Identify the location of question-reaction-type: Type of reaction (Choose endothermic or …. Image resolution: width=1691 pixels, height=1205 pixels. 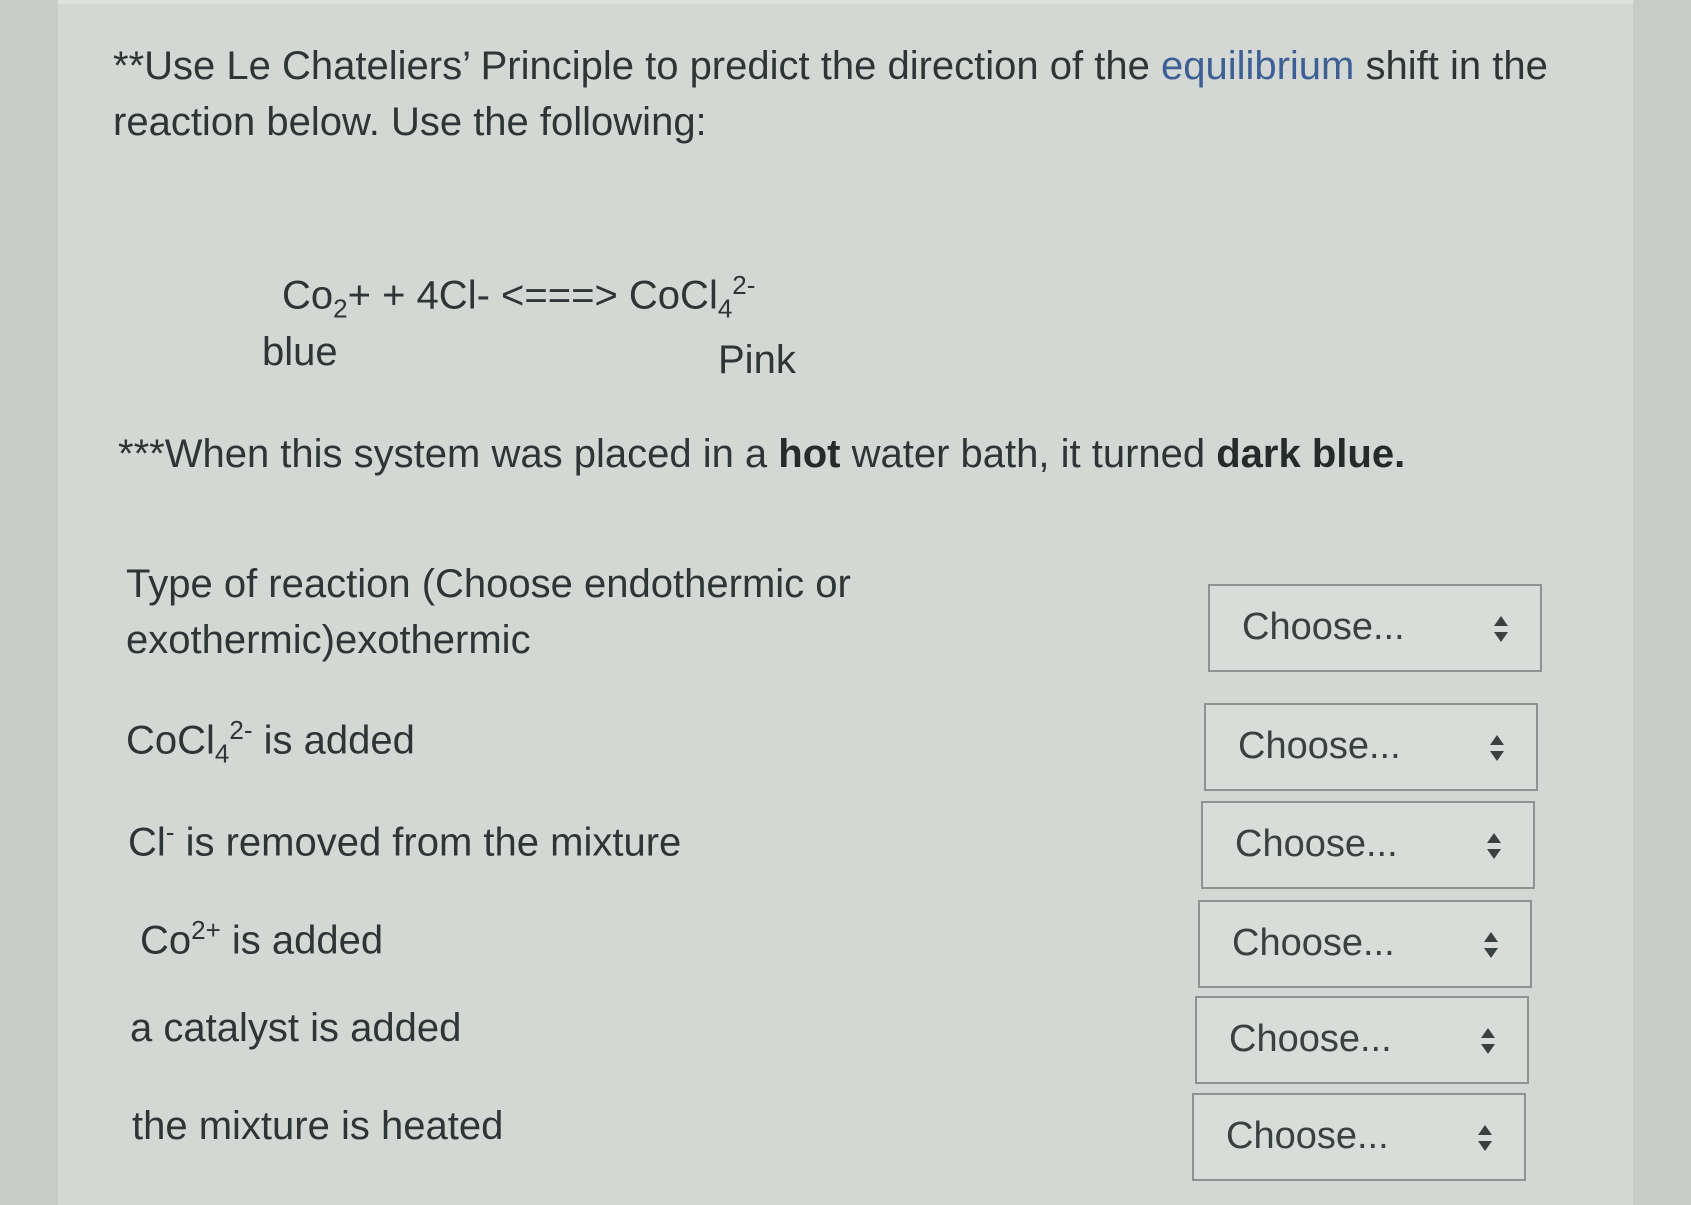
(488, 612).